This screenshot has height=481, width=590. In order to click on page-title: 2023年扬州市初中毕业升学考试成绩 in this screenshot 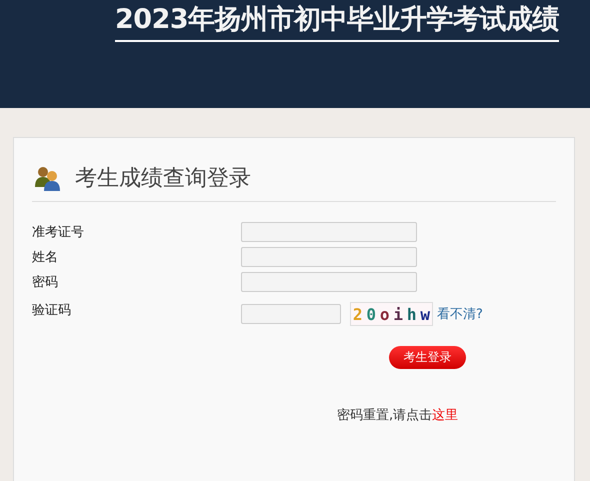, I will do `click(337, 21)`.